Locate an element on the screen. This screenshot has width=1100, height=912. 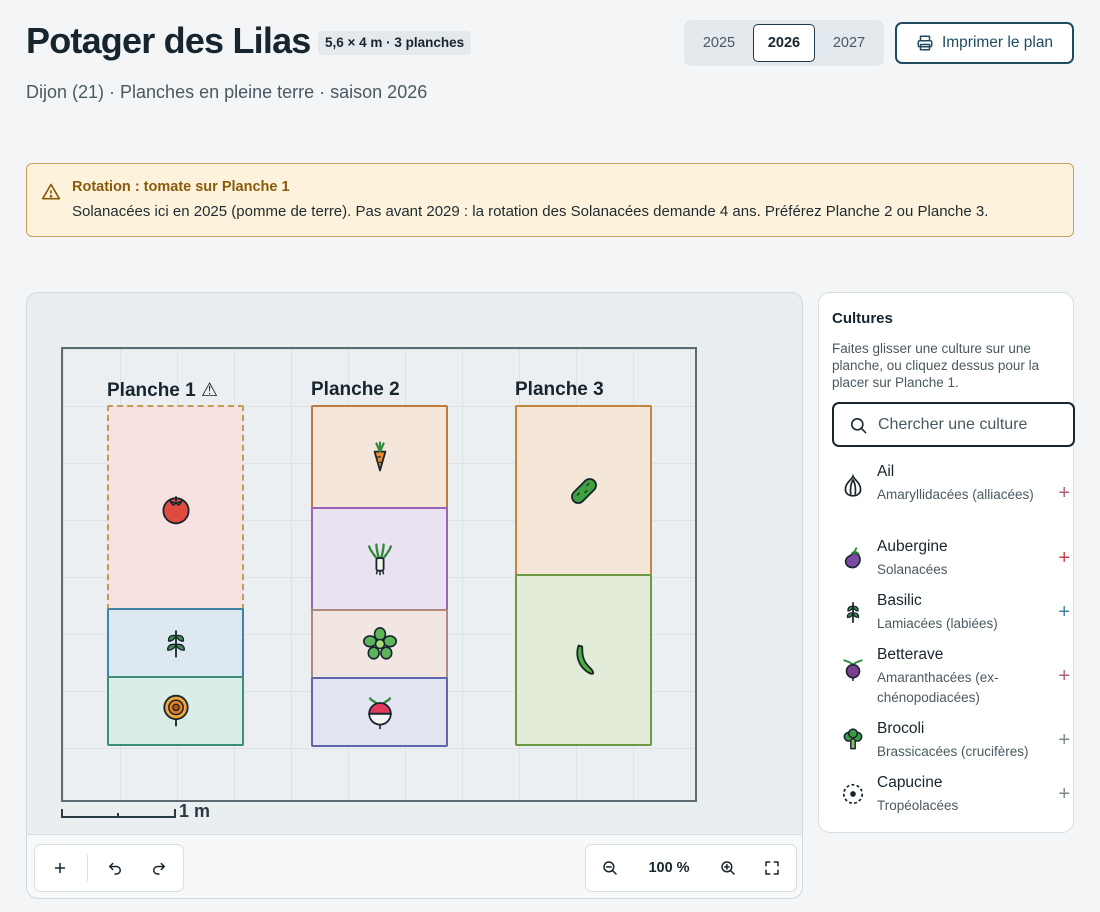
crop-item-brocoli: Brocoli Brassicacées (crucifères) + is located at coordinates (952, 740).